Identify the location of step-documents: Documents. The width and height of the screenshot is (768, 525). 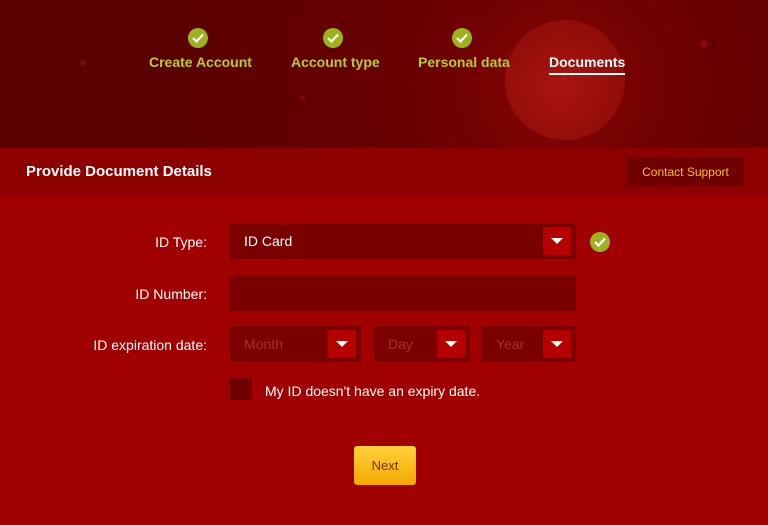
(587, 64).